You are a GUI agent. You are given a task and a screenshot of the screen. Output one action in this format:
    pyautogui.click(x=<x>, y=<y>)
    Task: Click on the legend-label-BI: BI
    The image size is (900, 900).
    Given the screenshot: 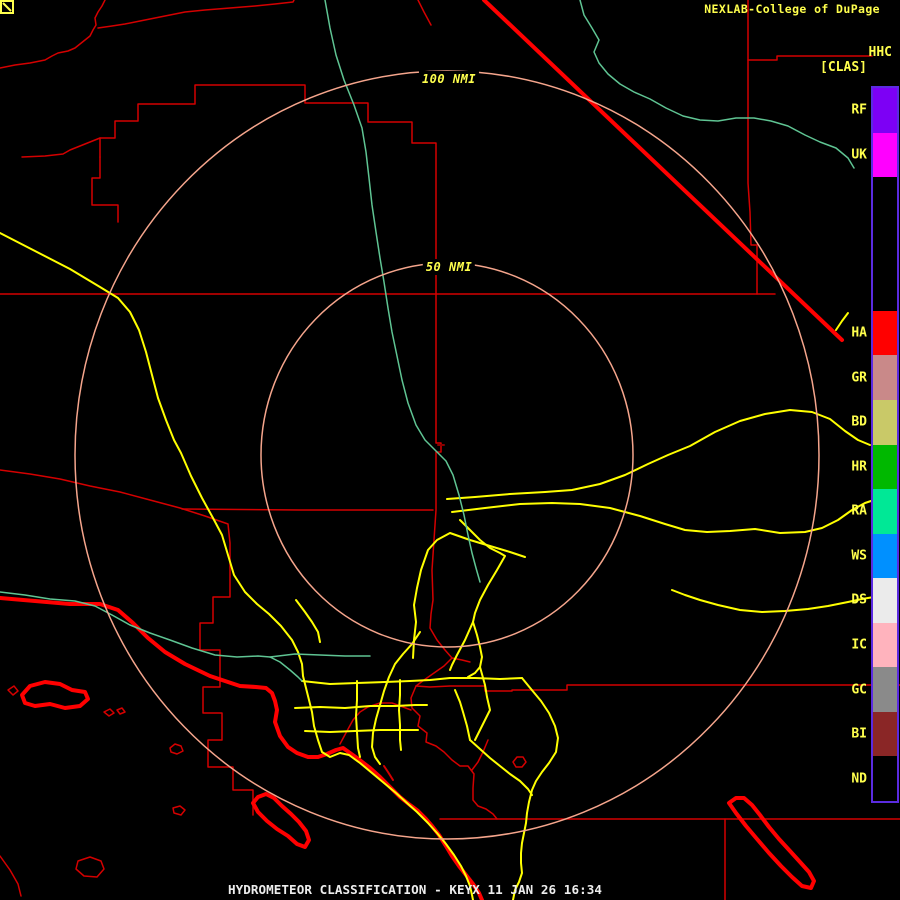 What is the action you would take?
    pyautogui.click(x=859, y=734)
    